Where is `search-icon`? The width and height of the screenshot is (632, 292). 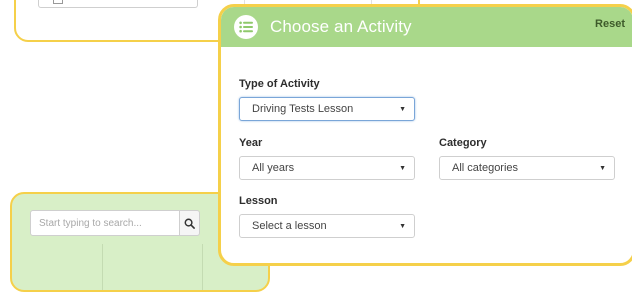 search-icon is located at coordinates (189, 223).